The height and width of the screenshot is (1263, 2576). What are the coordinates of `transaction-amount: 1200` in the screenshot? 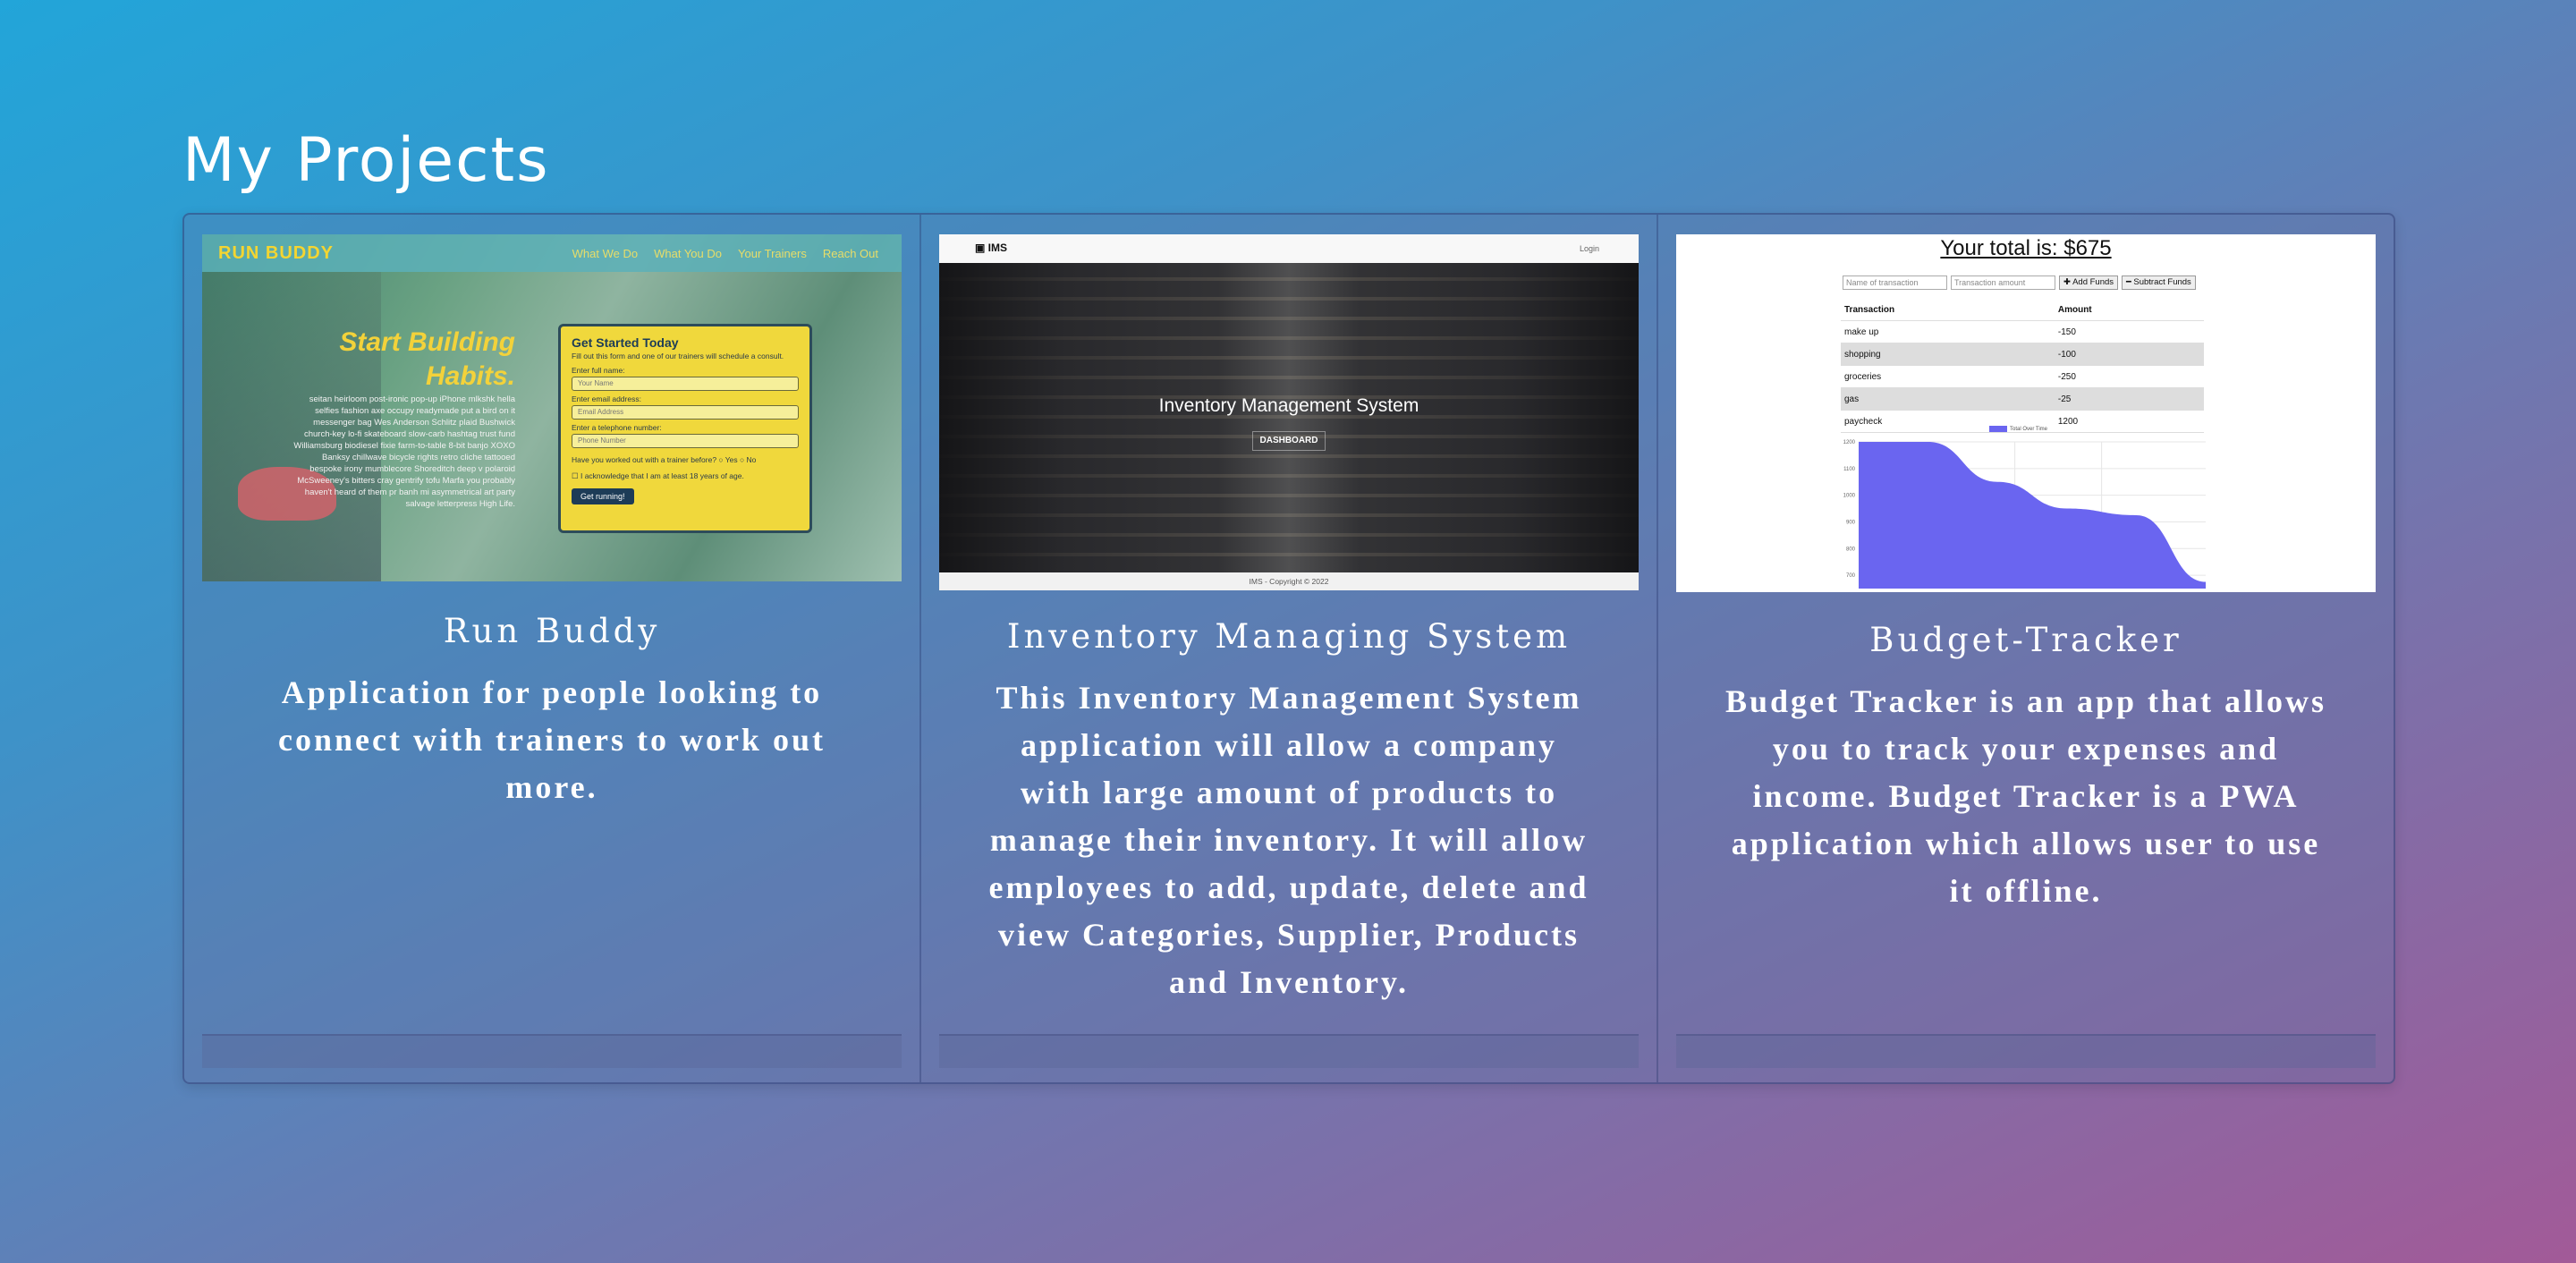 It's located at (2129, 421).